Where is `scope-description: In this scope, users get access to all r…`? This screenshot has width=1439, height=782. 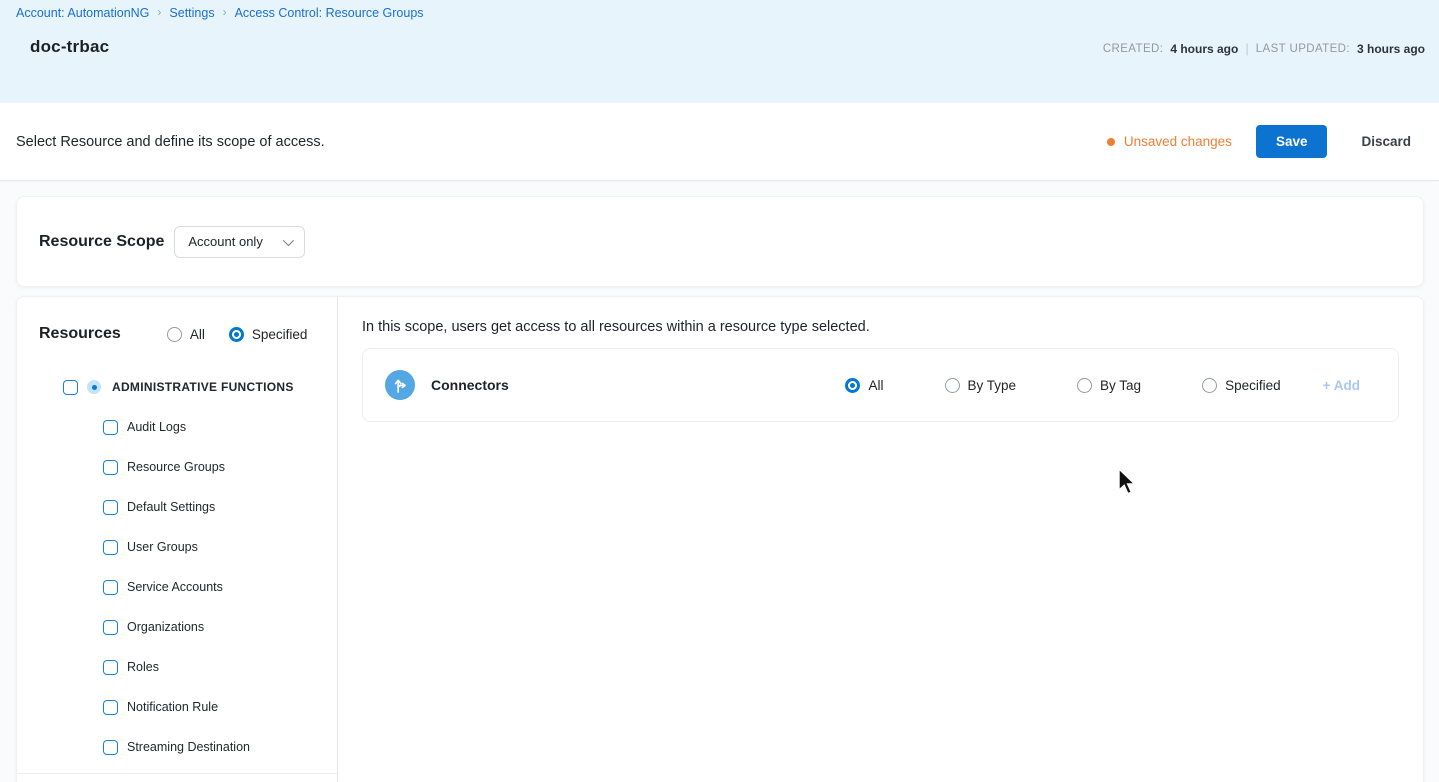
scope-description: In this scope, users get access to all r… is located at coordinates (616, 327).